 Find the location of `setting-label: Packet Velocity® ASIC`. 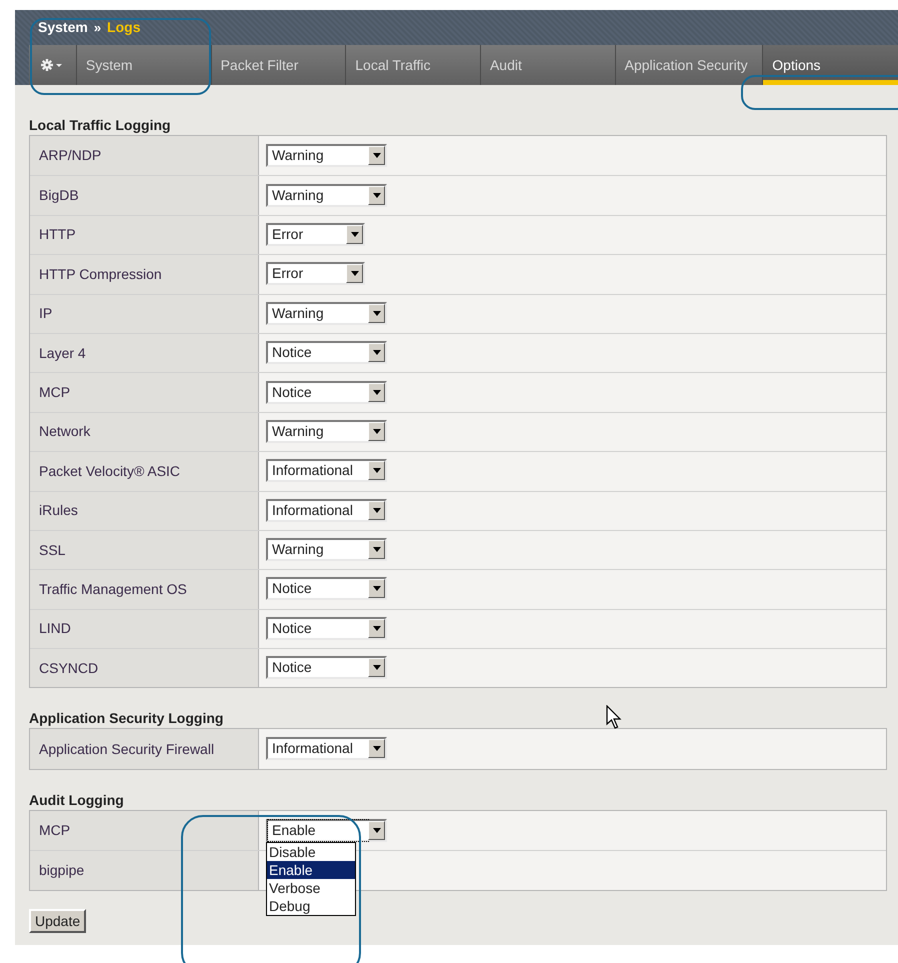

setting-label: Packet Velocity® ASIC is located at coordinates (144, 471).